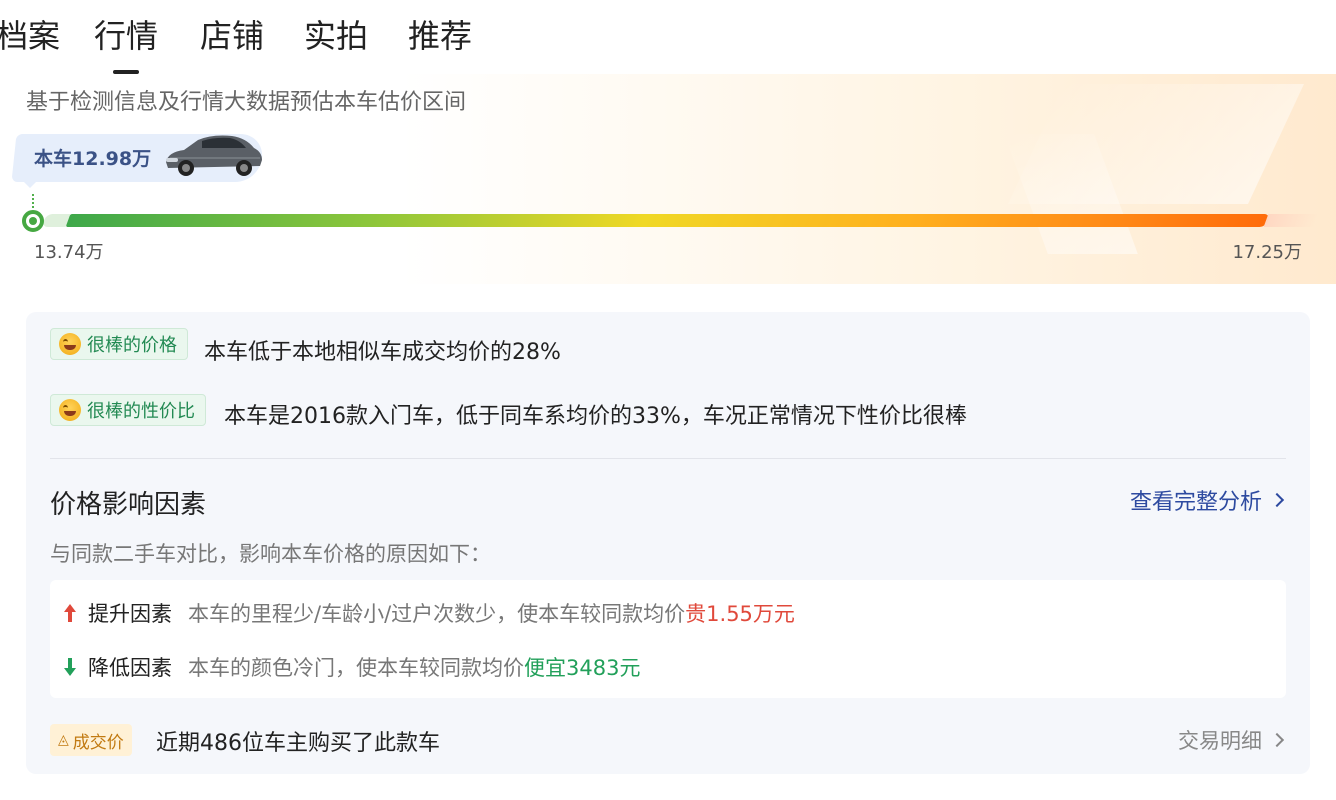 This screenshot has height=800, width=1336. Describe the element at coordinates (33, 221) in the screenshot. I see `car-price-marker` at that location.